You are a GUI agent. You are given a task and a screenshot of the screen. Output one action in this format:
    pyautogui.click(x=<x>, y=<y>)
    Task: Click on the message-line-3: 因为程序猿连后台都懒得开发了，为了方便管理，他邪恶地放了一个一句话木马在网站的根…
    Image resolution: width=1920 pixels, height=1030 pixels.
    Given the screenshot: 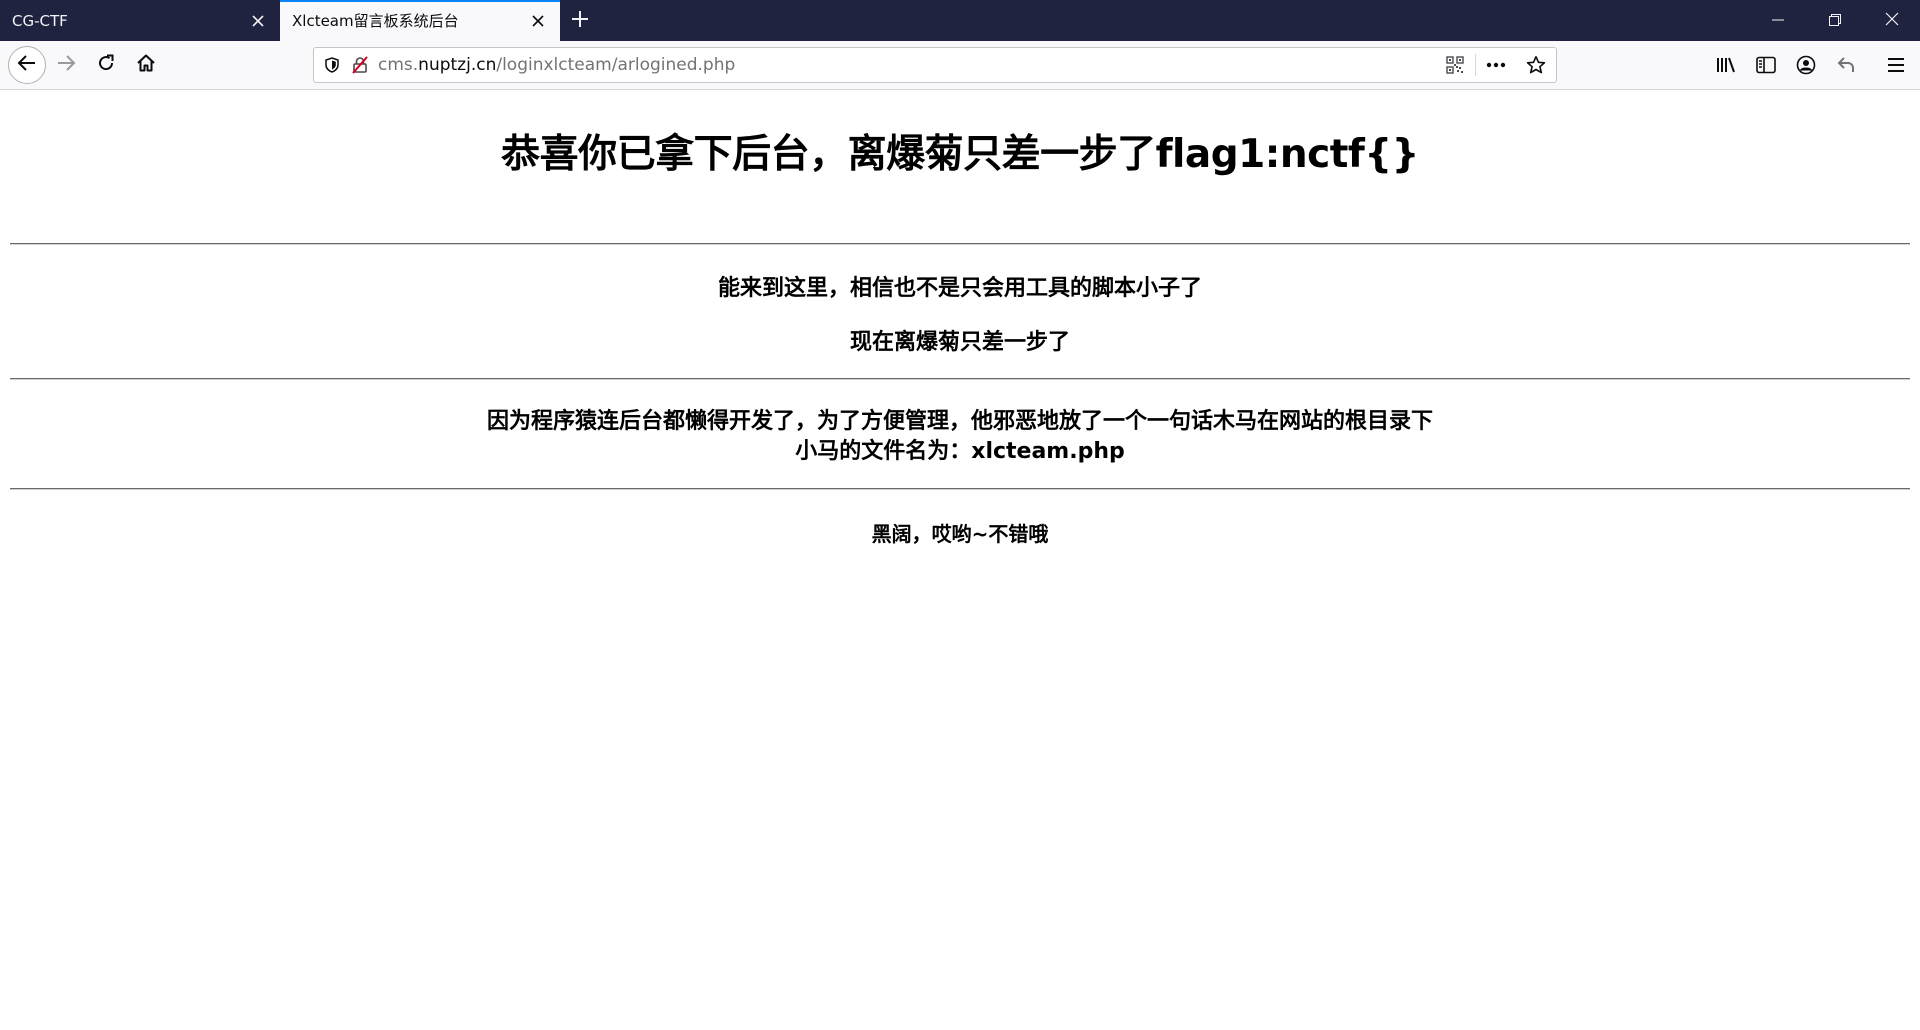 What is the action you would take?
    pyautogui.click(x=959, y=421)
    